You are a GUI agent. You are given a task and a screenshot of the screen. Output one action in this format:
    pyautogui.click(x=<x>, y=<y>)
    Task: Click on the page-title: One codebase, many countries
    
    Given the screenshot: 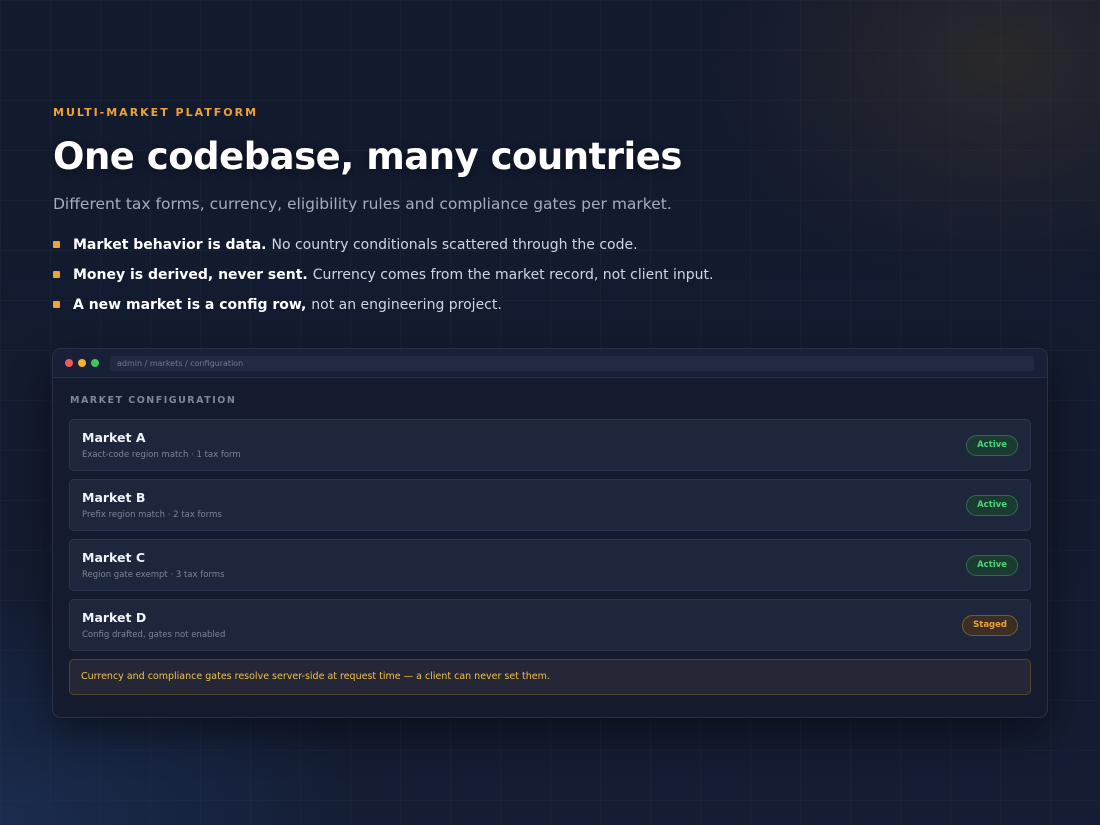 What is the action you would take?
    pyautogui.click(x=367, y=156)
    